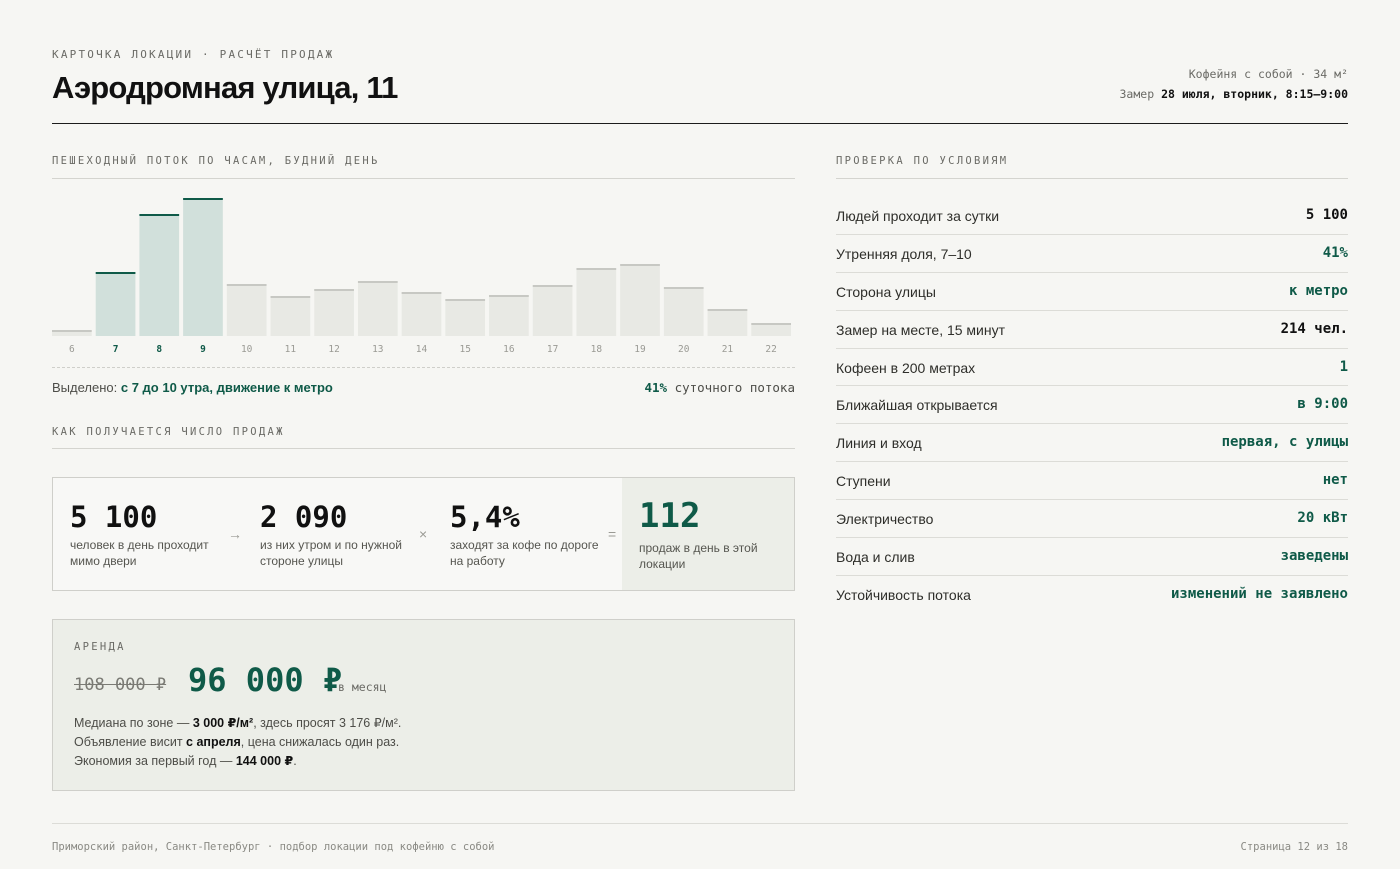 This screenshot has width=1400, height=869. I want to click on footer-divider, so click(700, 823).